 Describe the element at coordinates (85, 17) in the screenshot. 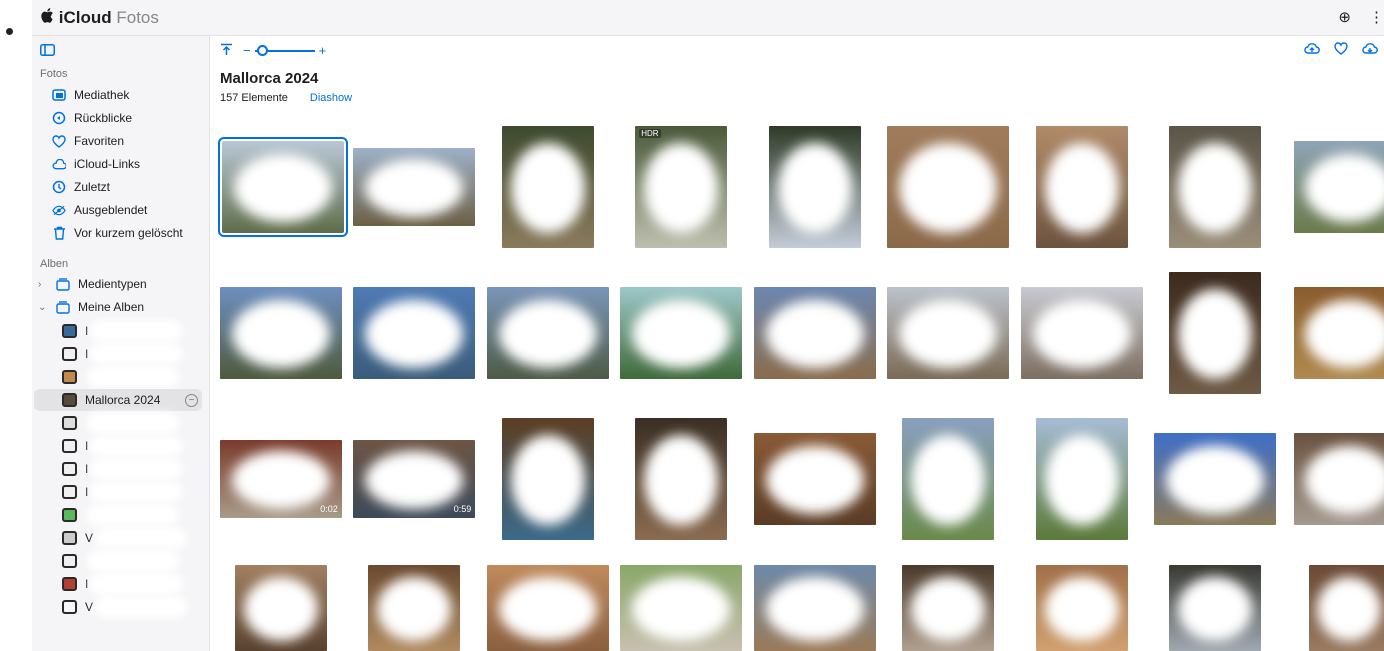

I see `brand-icloud: iCloud` at that location.